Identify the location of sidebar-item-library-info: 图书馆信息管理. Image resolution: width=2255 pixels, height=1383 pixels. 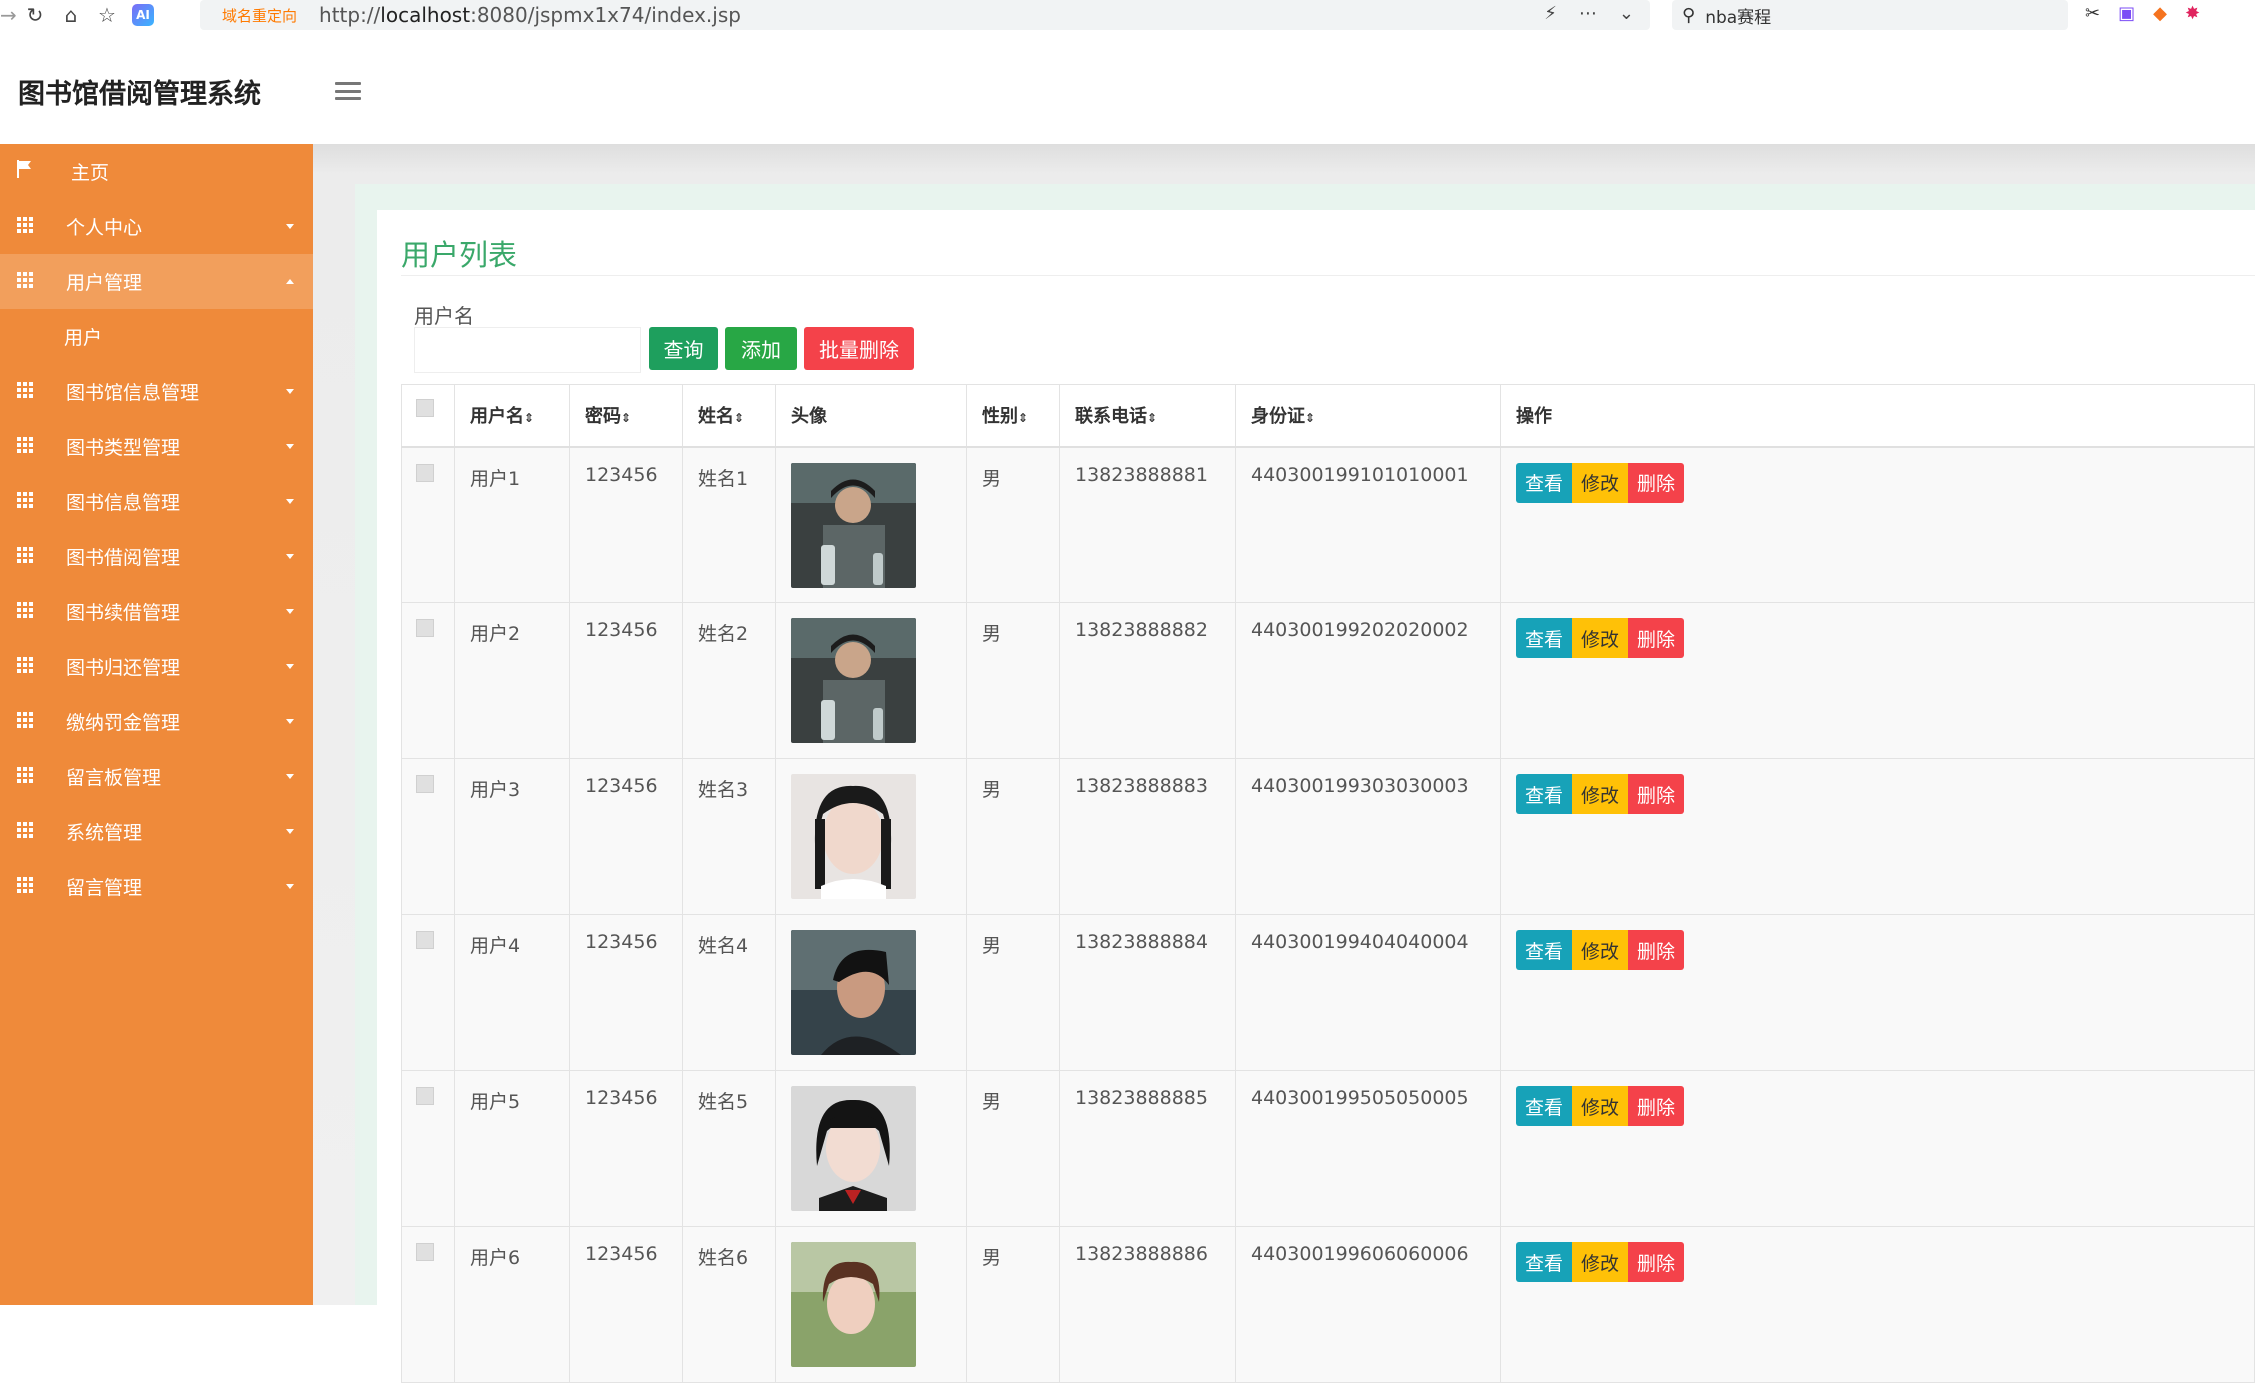
(156, 391).